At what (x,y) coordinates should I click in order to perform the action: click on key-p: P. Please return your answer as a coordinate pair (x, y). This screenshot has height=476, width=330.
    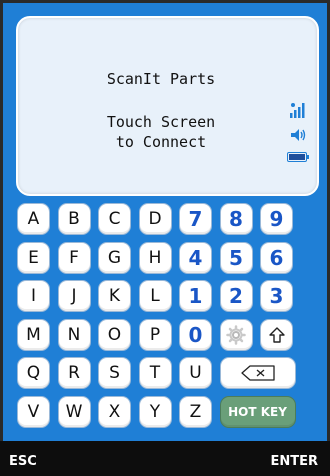
    Looking at the image, I should click on (155, 334).